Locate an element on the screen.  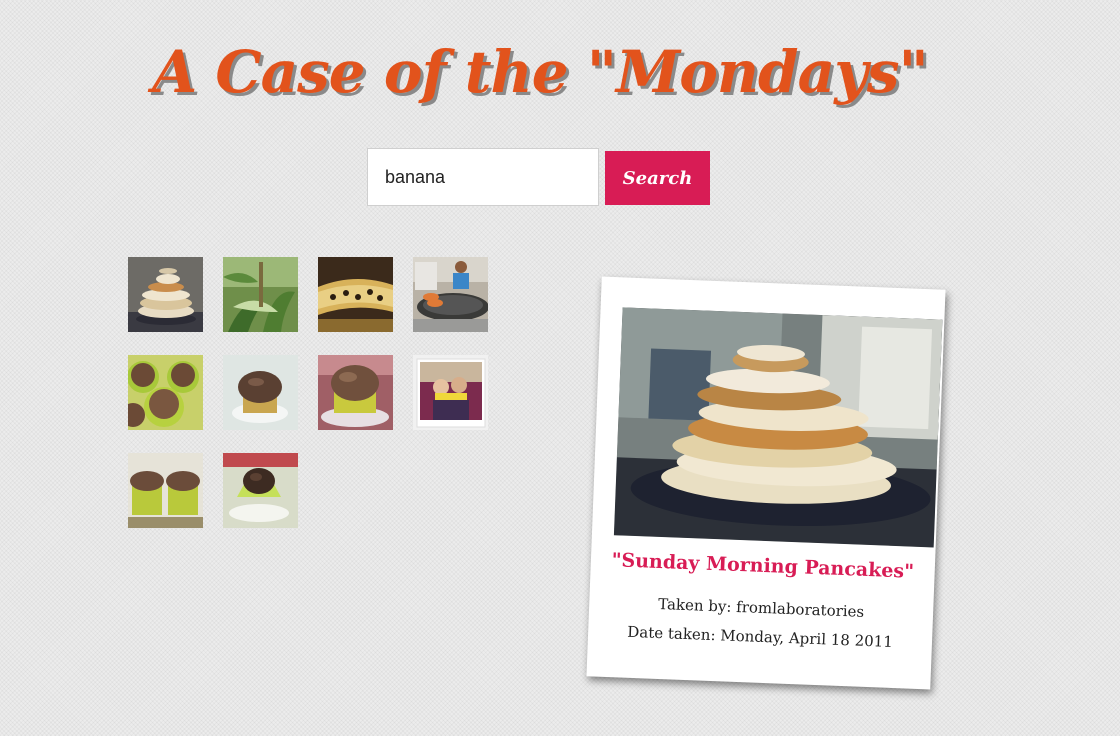
photo-title: "Sunday Morning Pancakes" is located at coordinates (763, 566).